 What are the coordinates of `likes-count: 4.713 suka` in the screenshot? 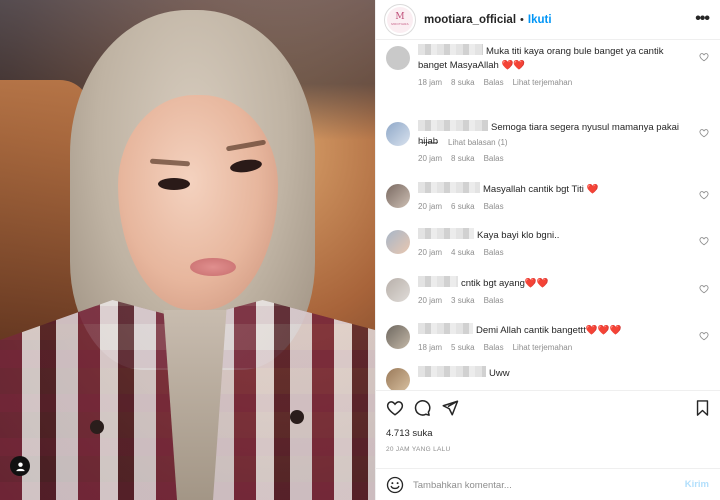 It's located at (409, 433).